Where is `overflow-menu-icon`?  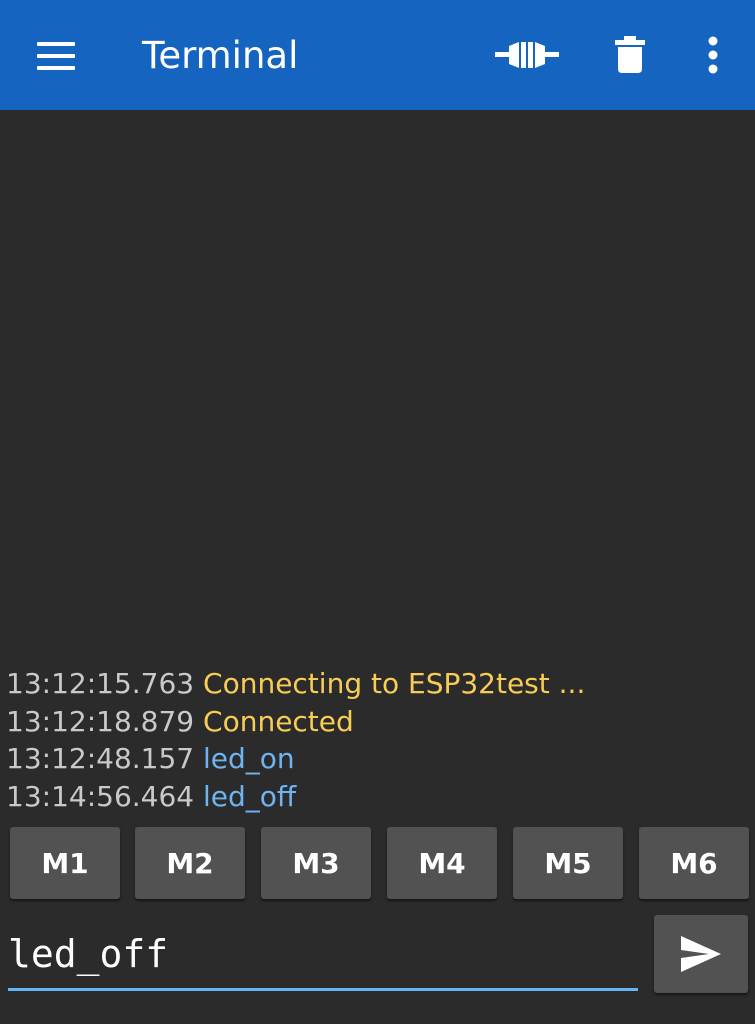 overflow-menu-icon is located at coordinates (713, 55).